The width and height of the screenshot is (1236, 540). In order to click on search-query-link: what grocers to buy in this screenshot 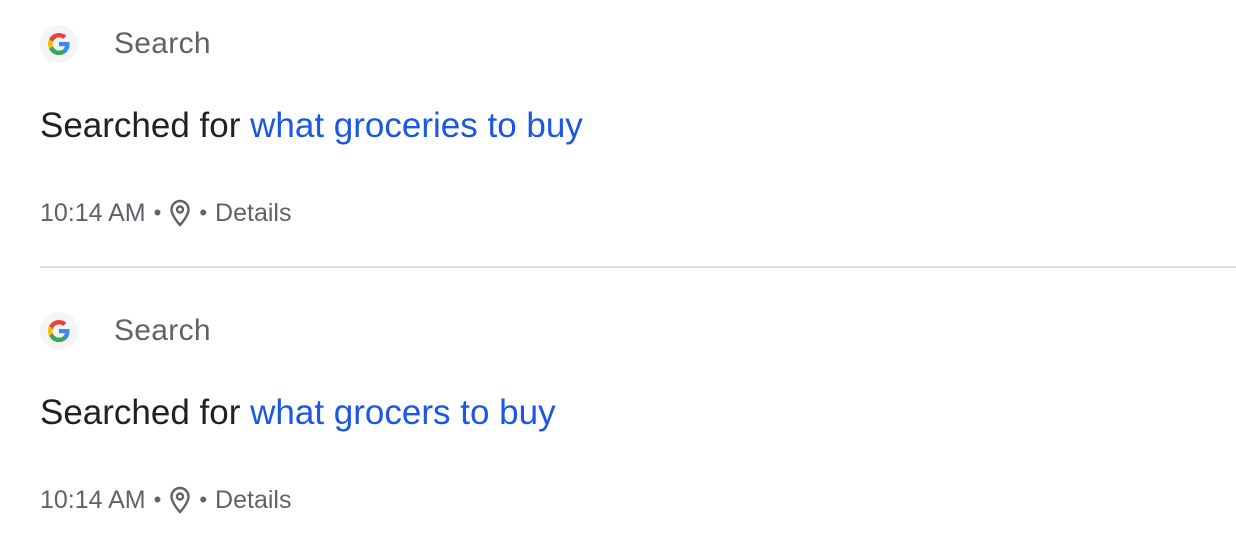, I will do `click(402, 412)`.